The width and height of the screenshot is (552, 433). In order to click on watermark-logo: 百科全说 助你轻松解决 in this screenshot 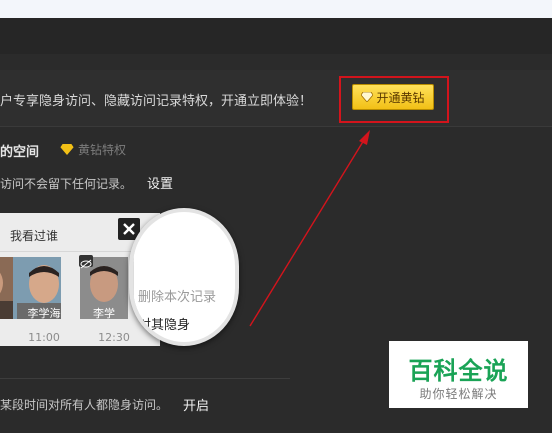, I will do `click(458, 374)`.